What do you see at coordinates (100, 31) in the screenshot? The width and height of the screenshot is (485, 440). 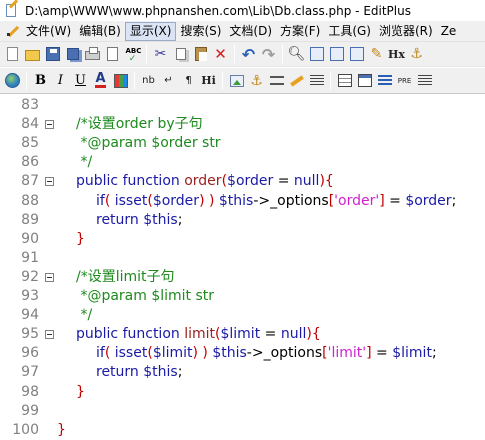 I see `menu-edit: 编辑(B)` at bounding box center [100, 31].